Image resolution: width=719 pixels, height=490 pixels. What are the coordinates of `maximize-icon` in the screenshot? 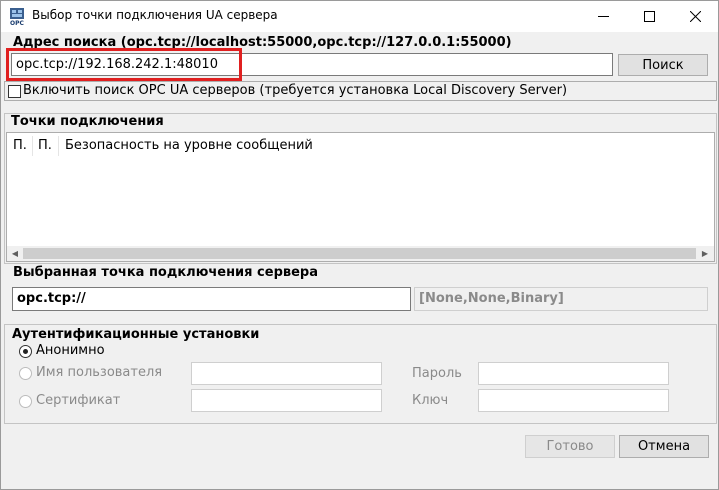 It's located at (649, 16).